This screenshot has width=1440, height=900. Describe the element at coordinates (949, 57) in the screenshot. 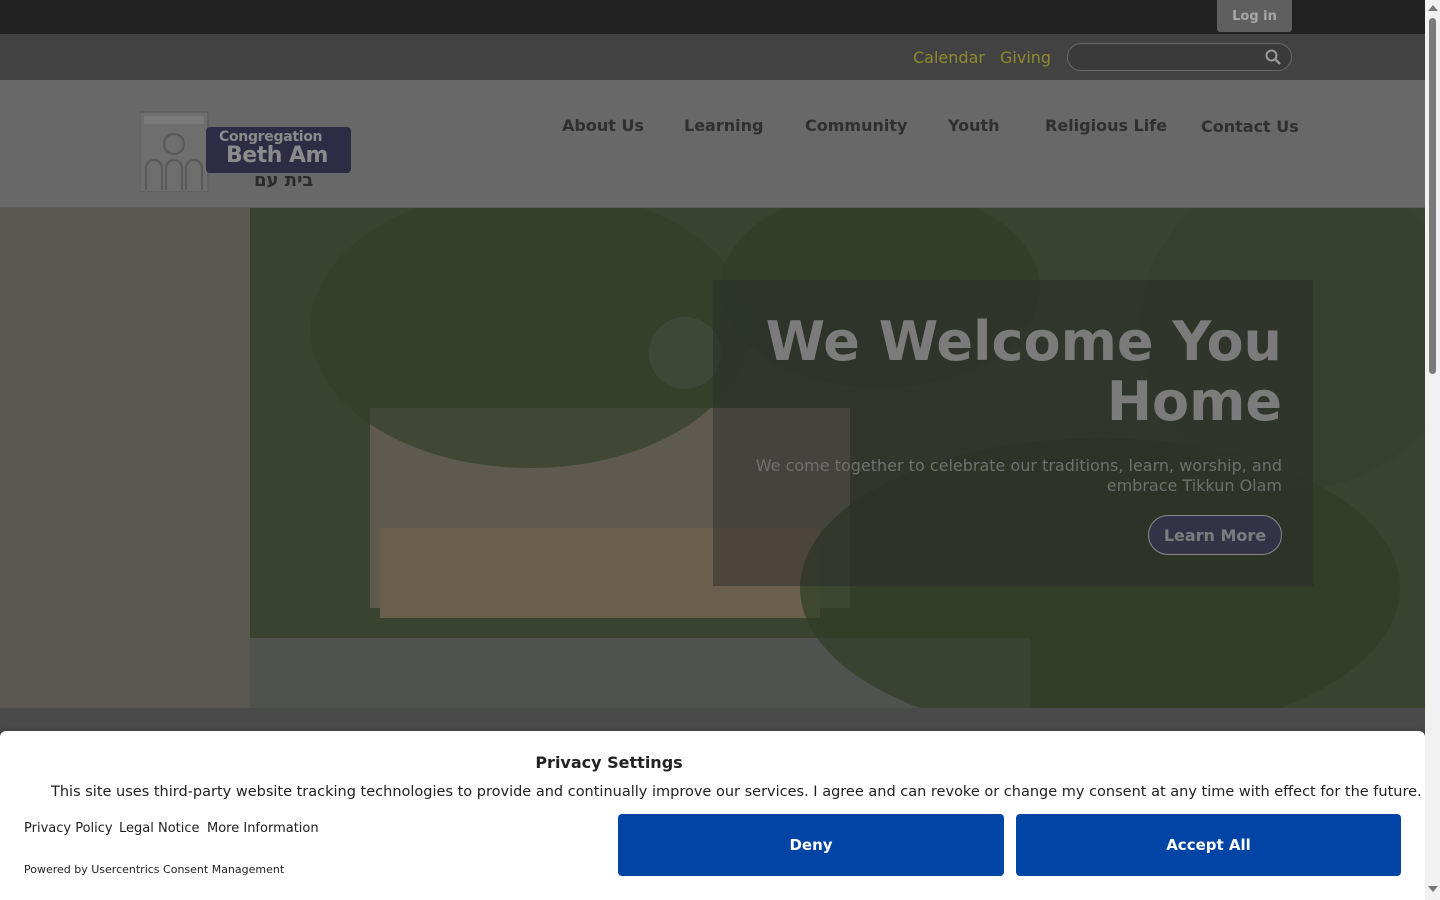

I see `calendar-link: Calendar` at that location.